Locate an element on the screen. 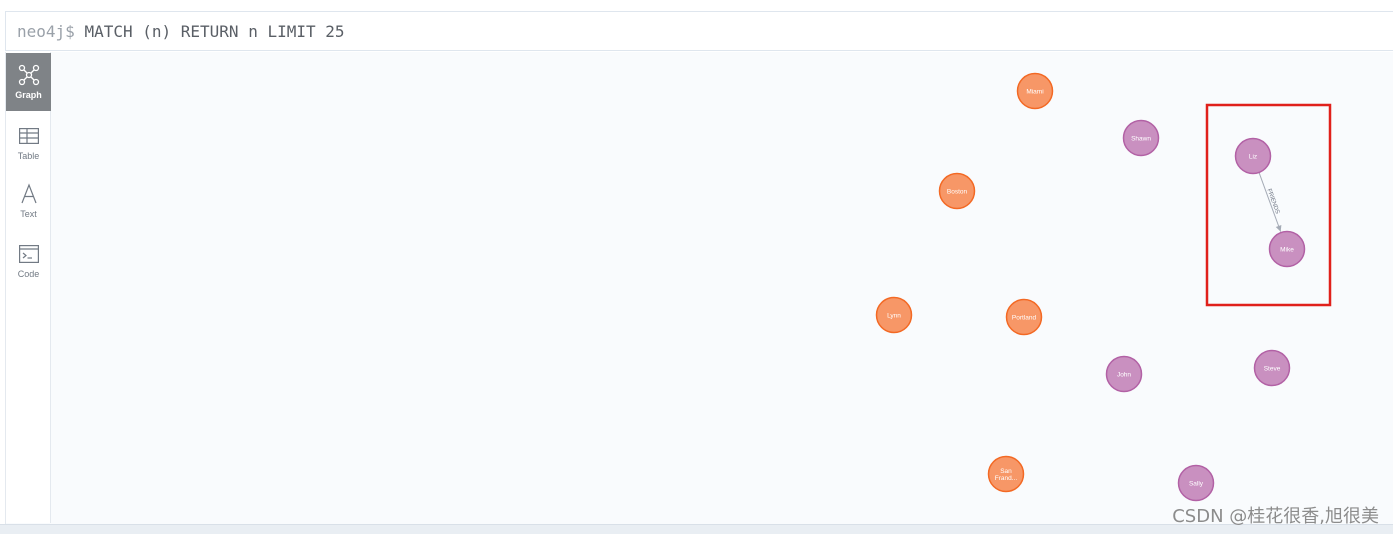 This screenshot has height=534, width=1393. node-label: Portland is located at coordinates (1024, 318).